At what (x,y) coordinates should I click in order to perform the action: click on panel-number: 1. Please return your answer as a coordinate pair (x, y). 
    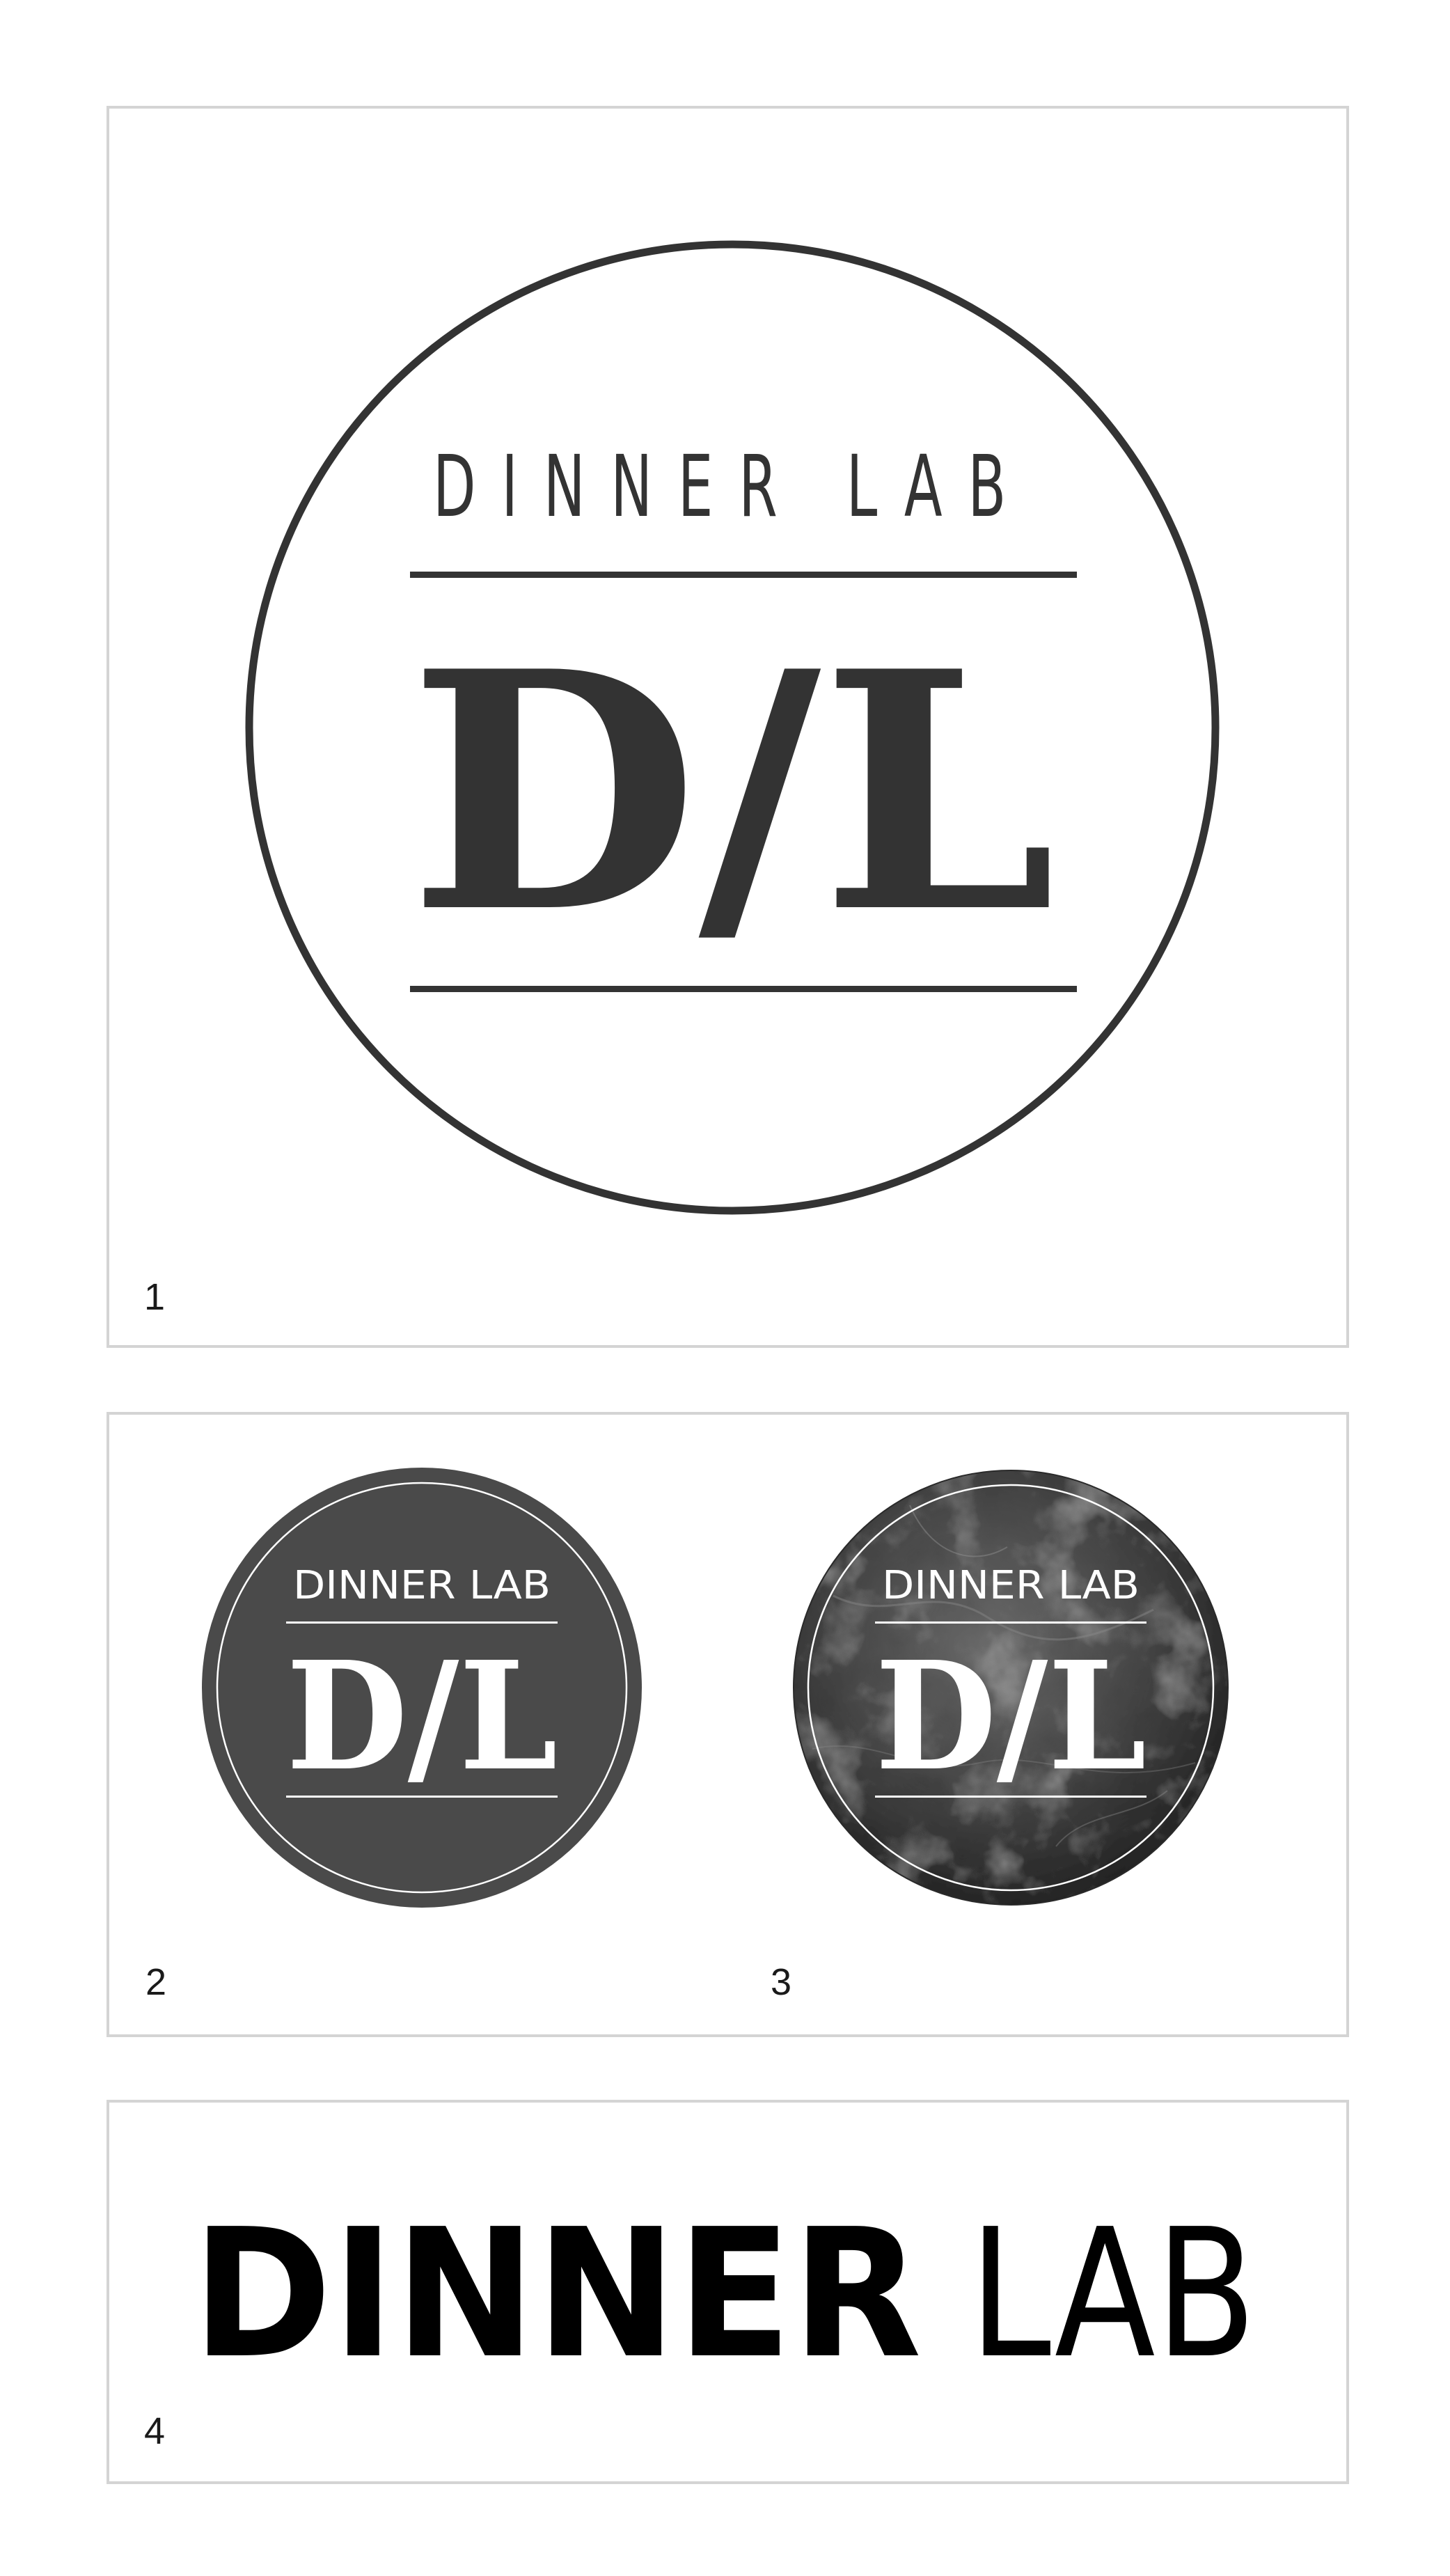
    Looking at the image, I should click on (155, 1297).